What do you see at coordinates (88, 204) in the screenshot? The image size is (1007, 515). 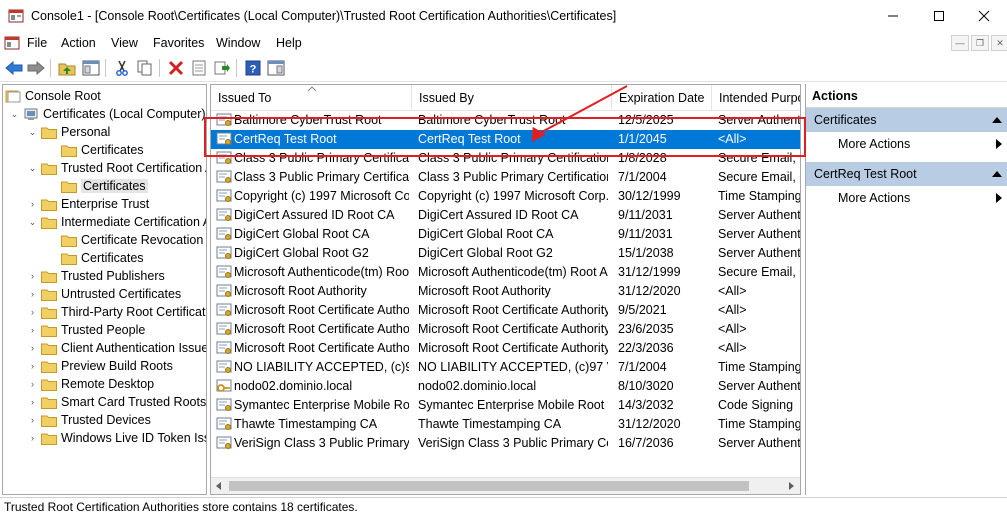 I see `tree-item: › Enterprise Trust` at bounding box center [88, 204].